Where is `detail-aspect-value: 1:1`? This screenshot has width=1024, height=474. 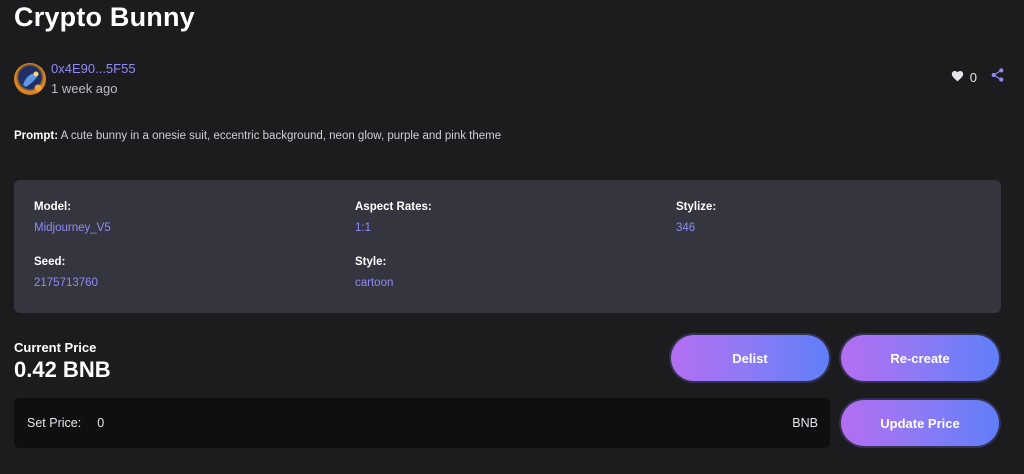
detail-aspect-value: 1:1 is located at coordinates (363, 228).